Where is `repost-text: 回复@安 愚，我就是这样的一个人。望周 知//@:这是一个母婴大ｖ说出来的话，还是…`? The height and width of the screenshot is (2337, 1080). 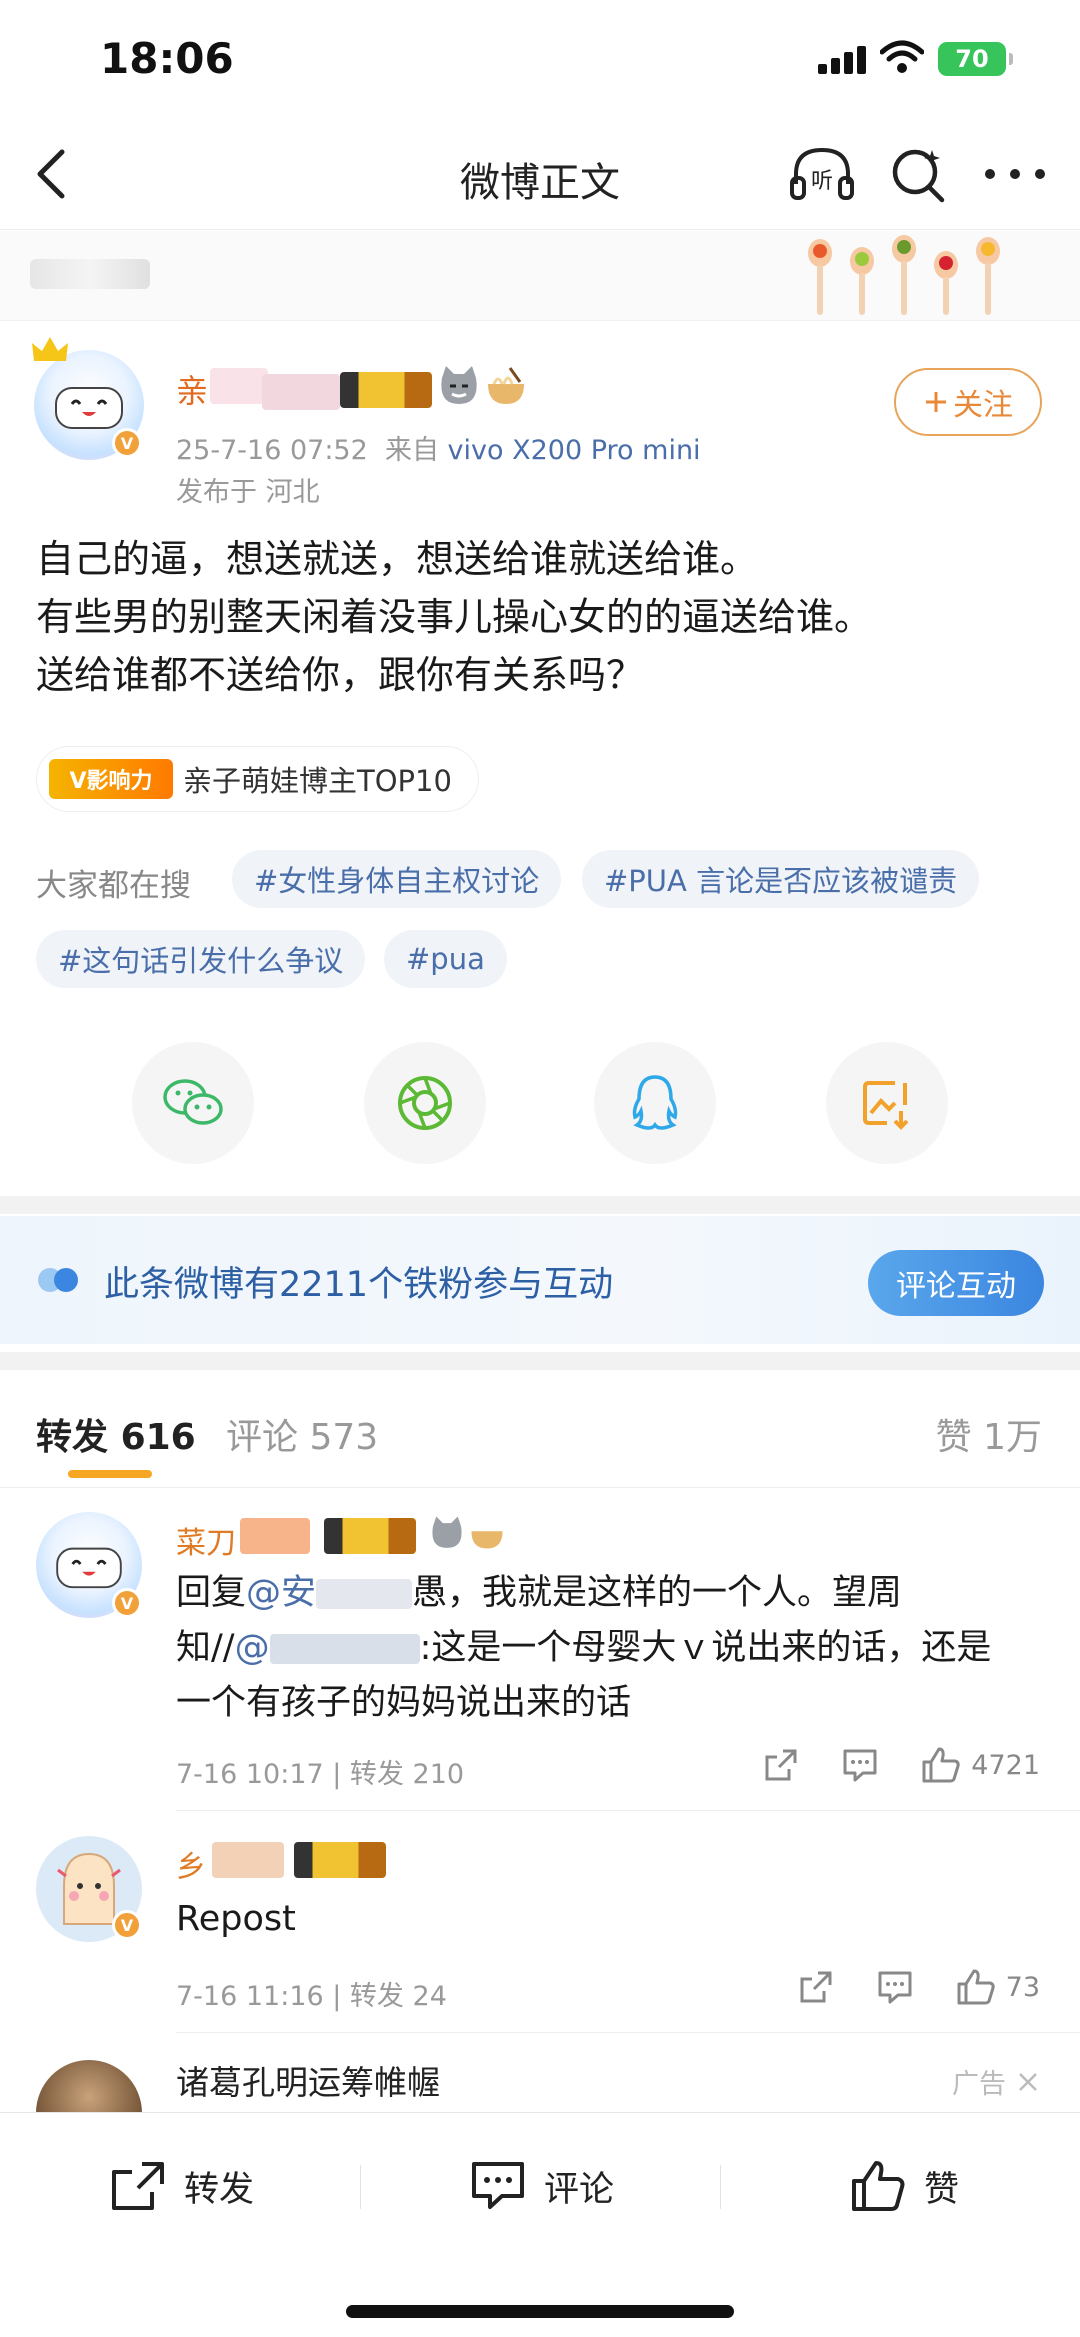
repost-text: 回复@安 愚，我就是这样的一个人。望周 知//@:这是一个母婴大ｖ说出来的话，还是… is located at coordinates (616, 1648).